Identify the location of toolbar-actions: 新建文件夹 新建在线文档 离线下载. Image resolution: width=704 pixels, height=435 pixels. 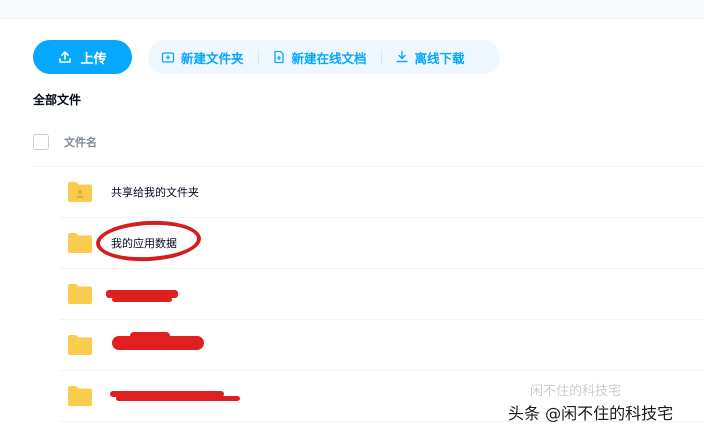
(324, 57).